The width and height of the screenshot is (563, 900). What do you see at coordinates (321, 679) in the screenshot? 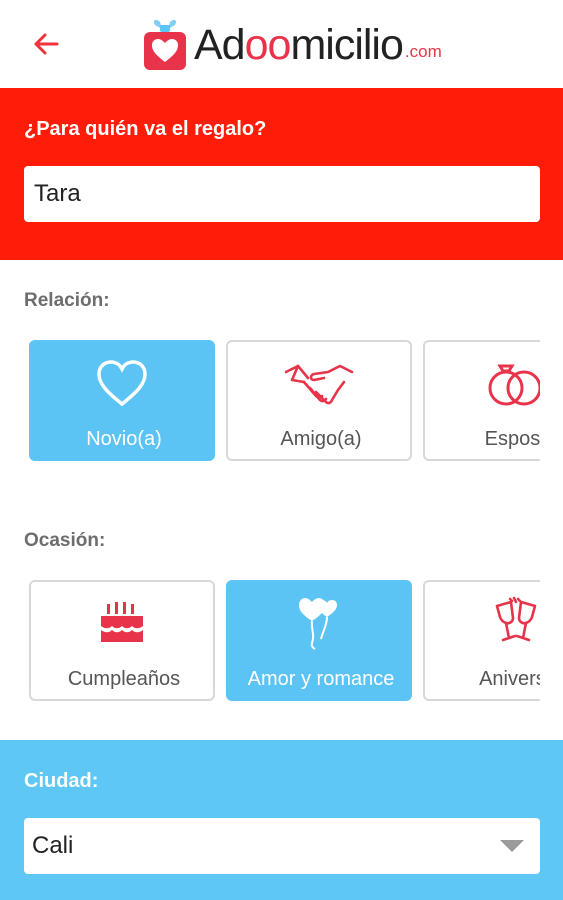
I see `occasion-option-label: Amor y romance` at bounding box center [321, 679].